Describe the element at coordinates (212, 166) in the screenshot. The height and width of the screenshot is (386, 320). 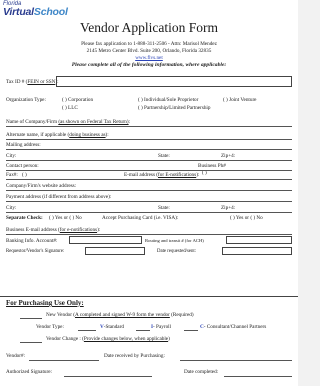
I see `business-phone-label: Business Ph#` at that location.